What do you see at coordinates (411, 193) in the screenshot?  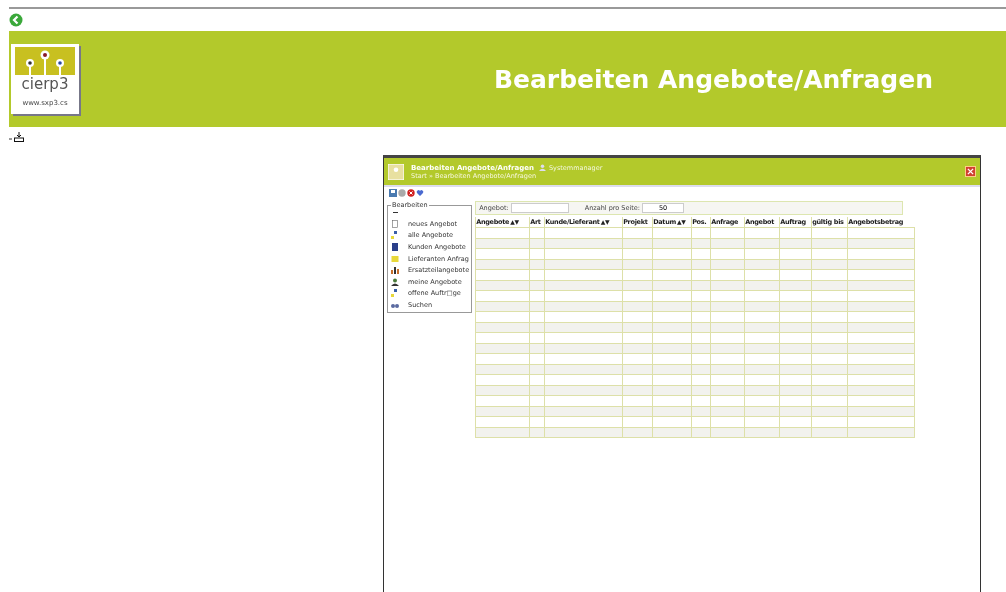 I see `cancel-icon` at bounding box center [411, 193].